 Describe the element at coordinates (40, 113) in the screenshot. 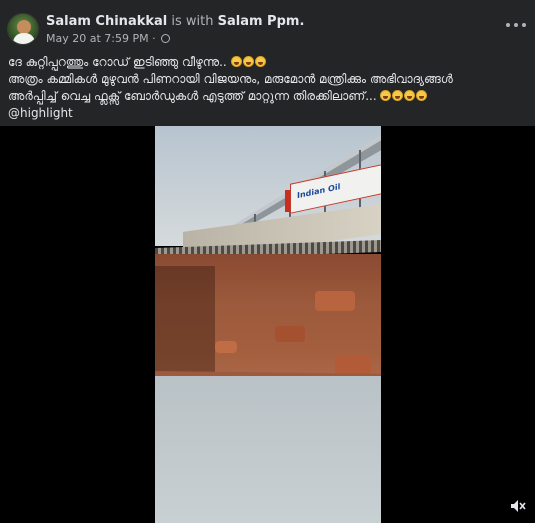

I see `highlight-mention: @highlight` at that location.